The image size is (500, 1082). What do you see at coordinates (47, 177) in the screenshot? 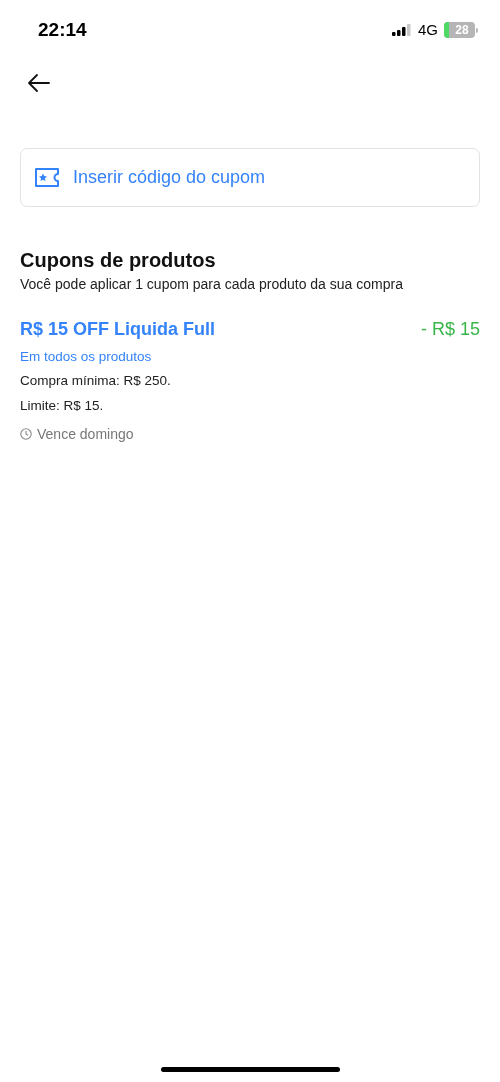
I see `ticket-icon` at bounding box center [47, 177].